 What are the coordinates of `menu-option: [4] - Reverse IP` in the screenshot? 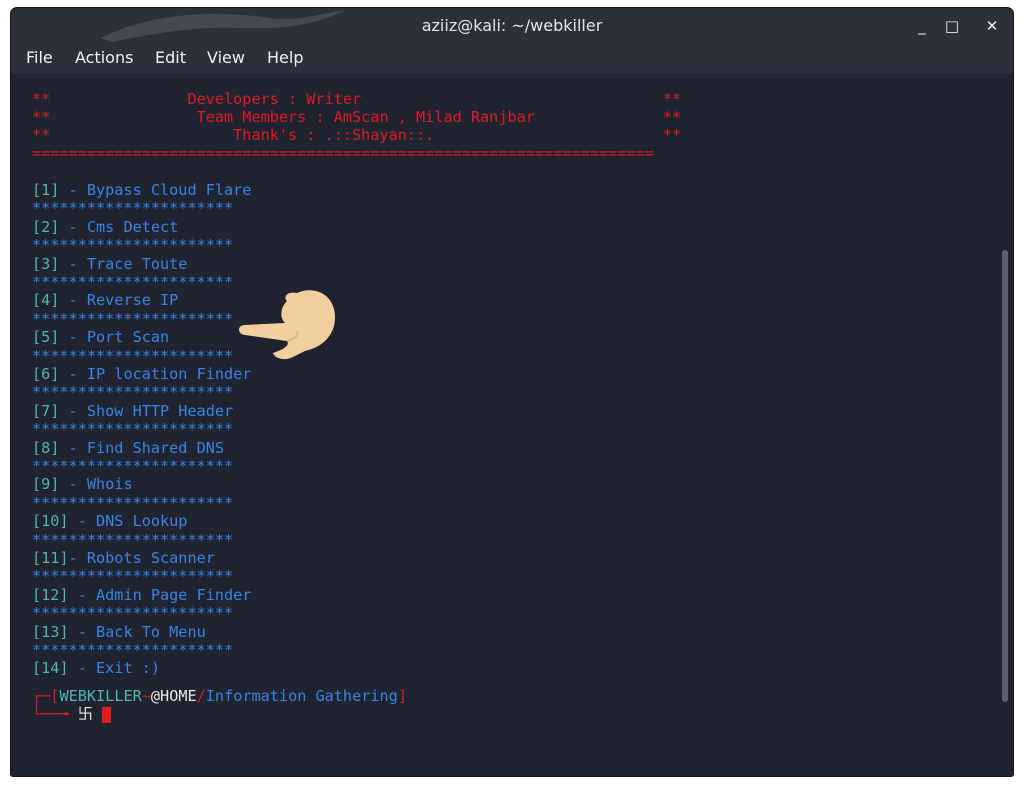 It's located at (105, 300).